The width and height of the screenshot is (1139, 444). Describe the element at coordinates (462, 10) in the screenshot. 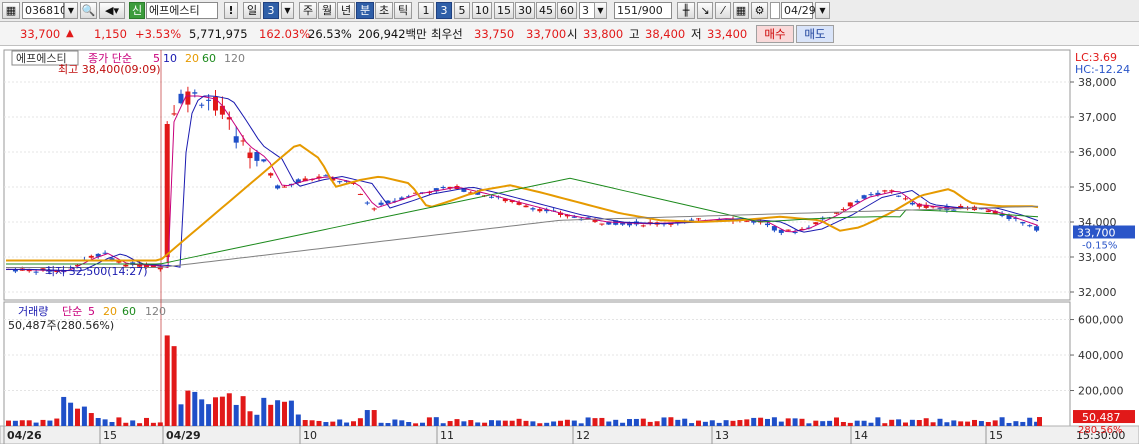

I see `minute-5-button: 5` at that location.